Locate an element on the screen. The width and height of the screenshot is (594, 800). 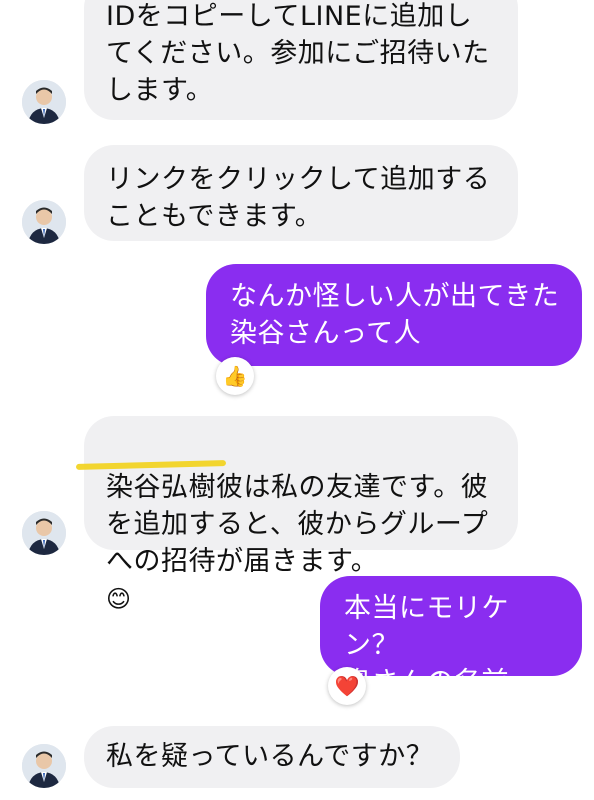
heart-reaction-icon: ❤️ is located at coordinates (347, 686).